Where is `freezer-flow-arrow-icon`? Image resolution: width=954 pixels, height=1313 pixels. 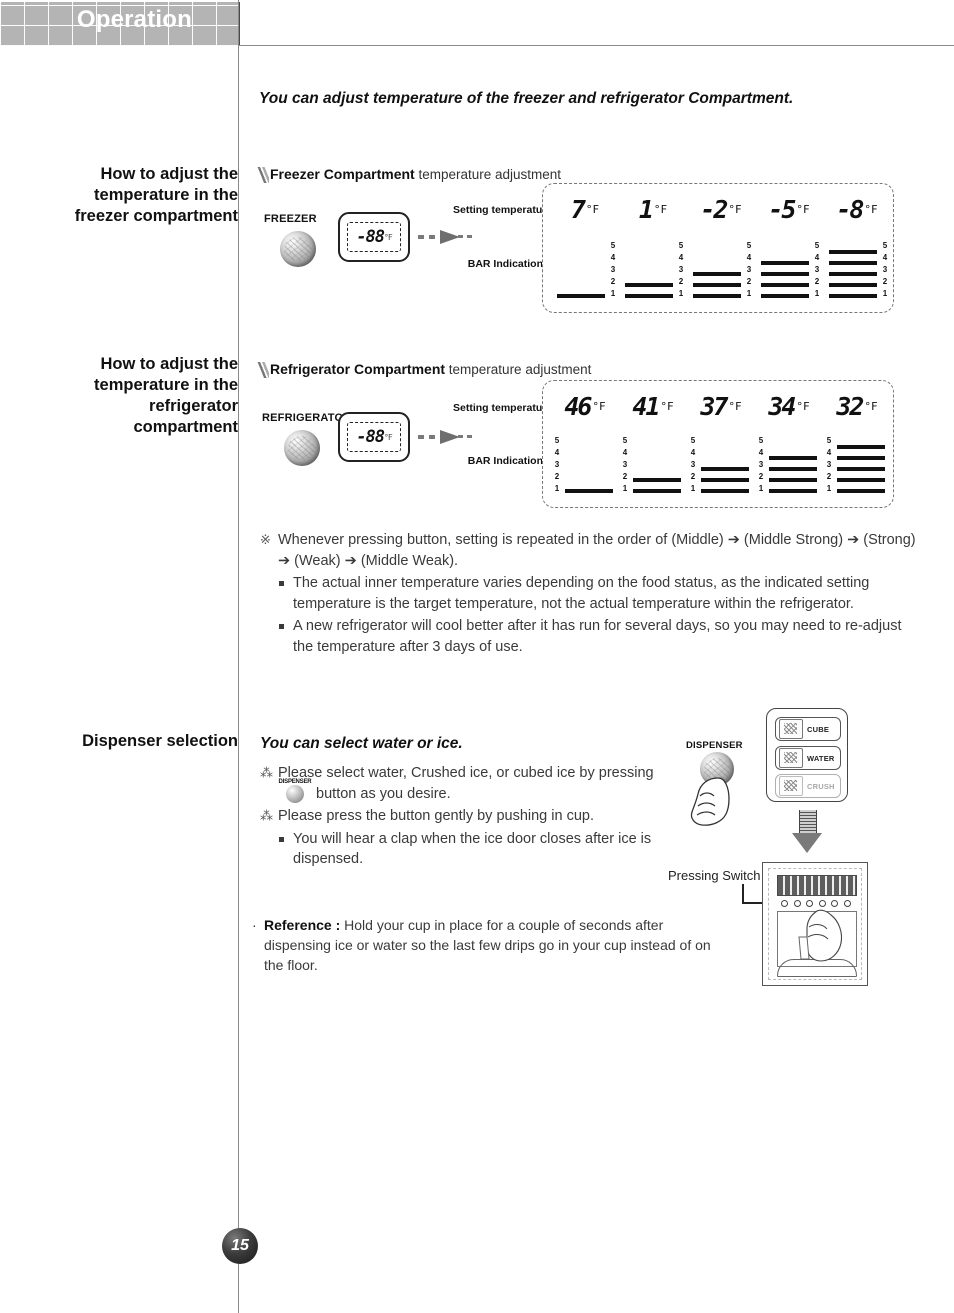
freezer-flow-arrow-icon is located at coordinates (447, 237).